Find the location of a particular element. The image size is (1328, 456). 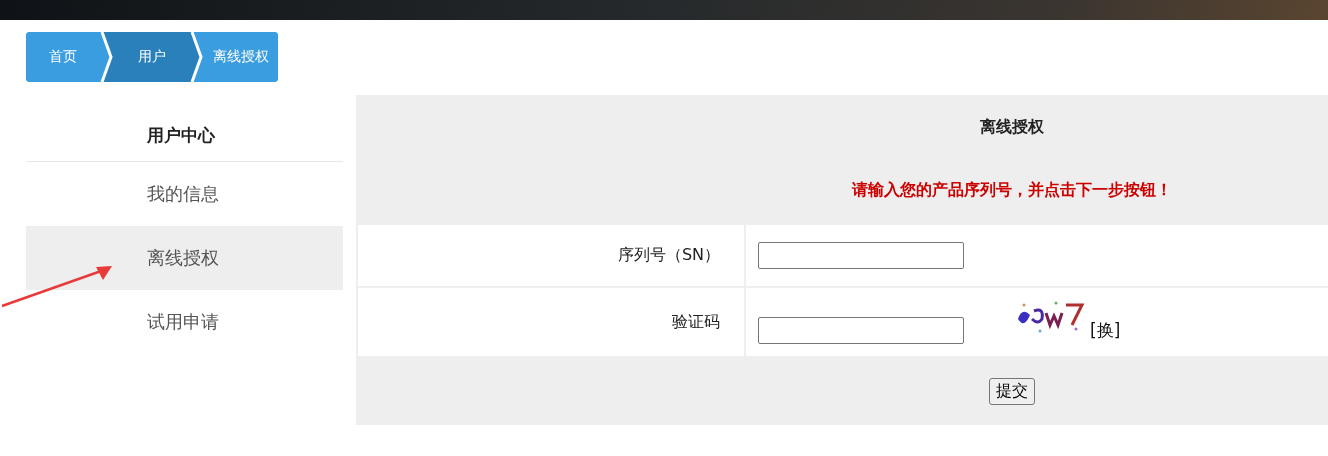

sidebar-item: 试用申请 is located at coordinates (184, 322).